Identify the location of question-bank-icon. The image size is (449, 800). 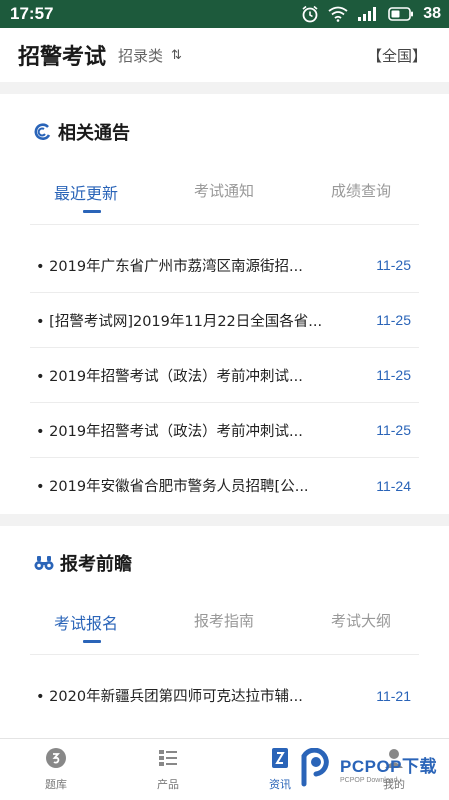
(56, 758).